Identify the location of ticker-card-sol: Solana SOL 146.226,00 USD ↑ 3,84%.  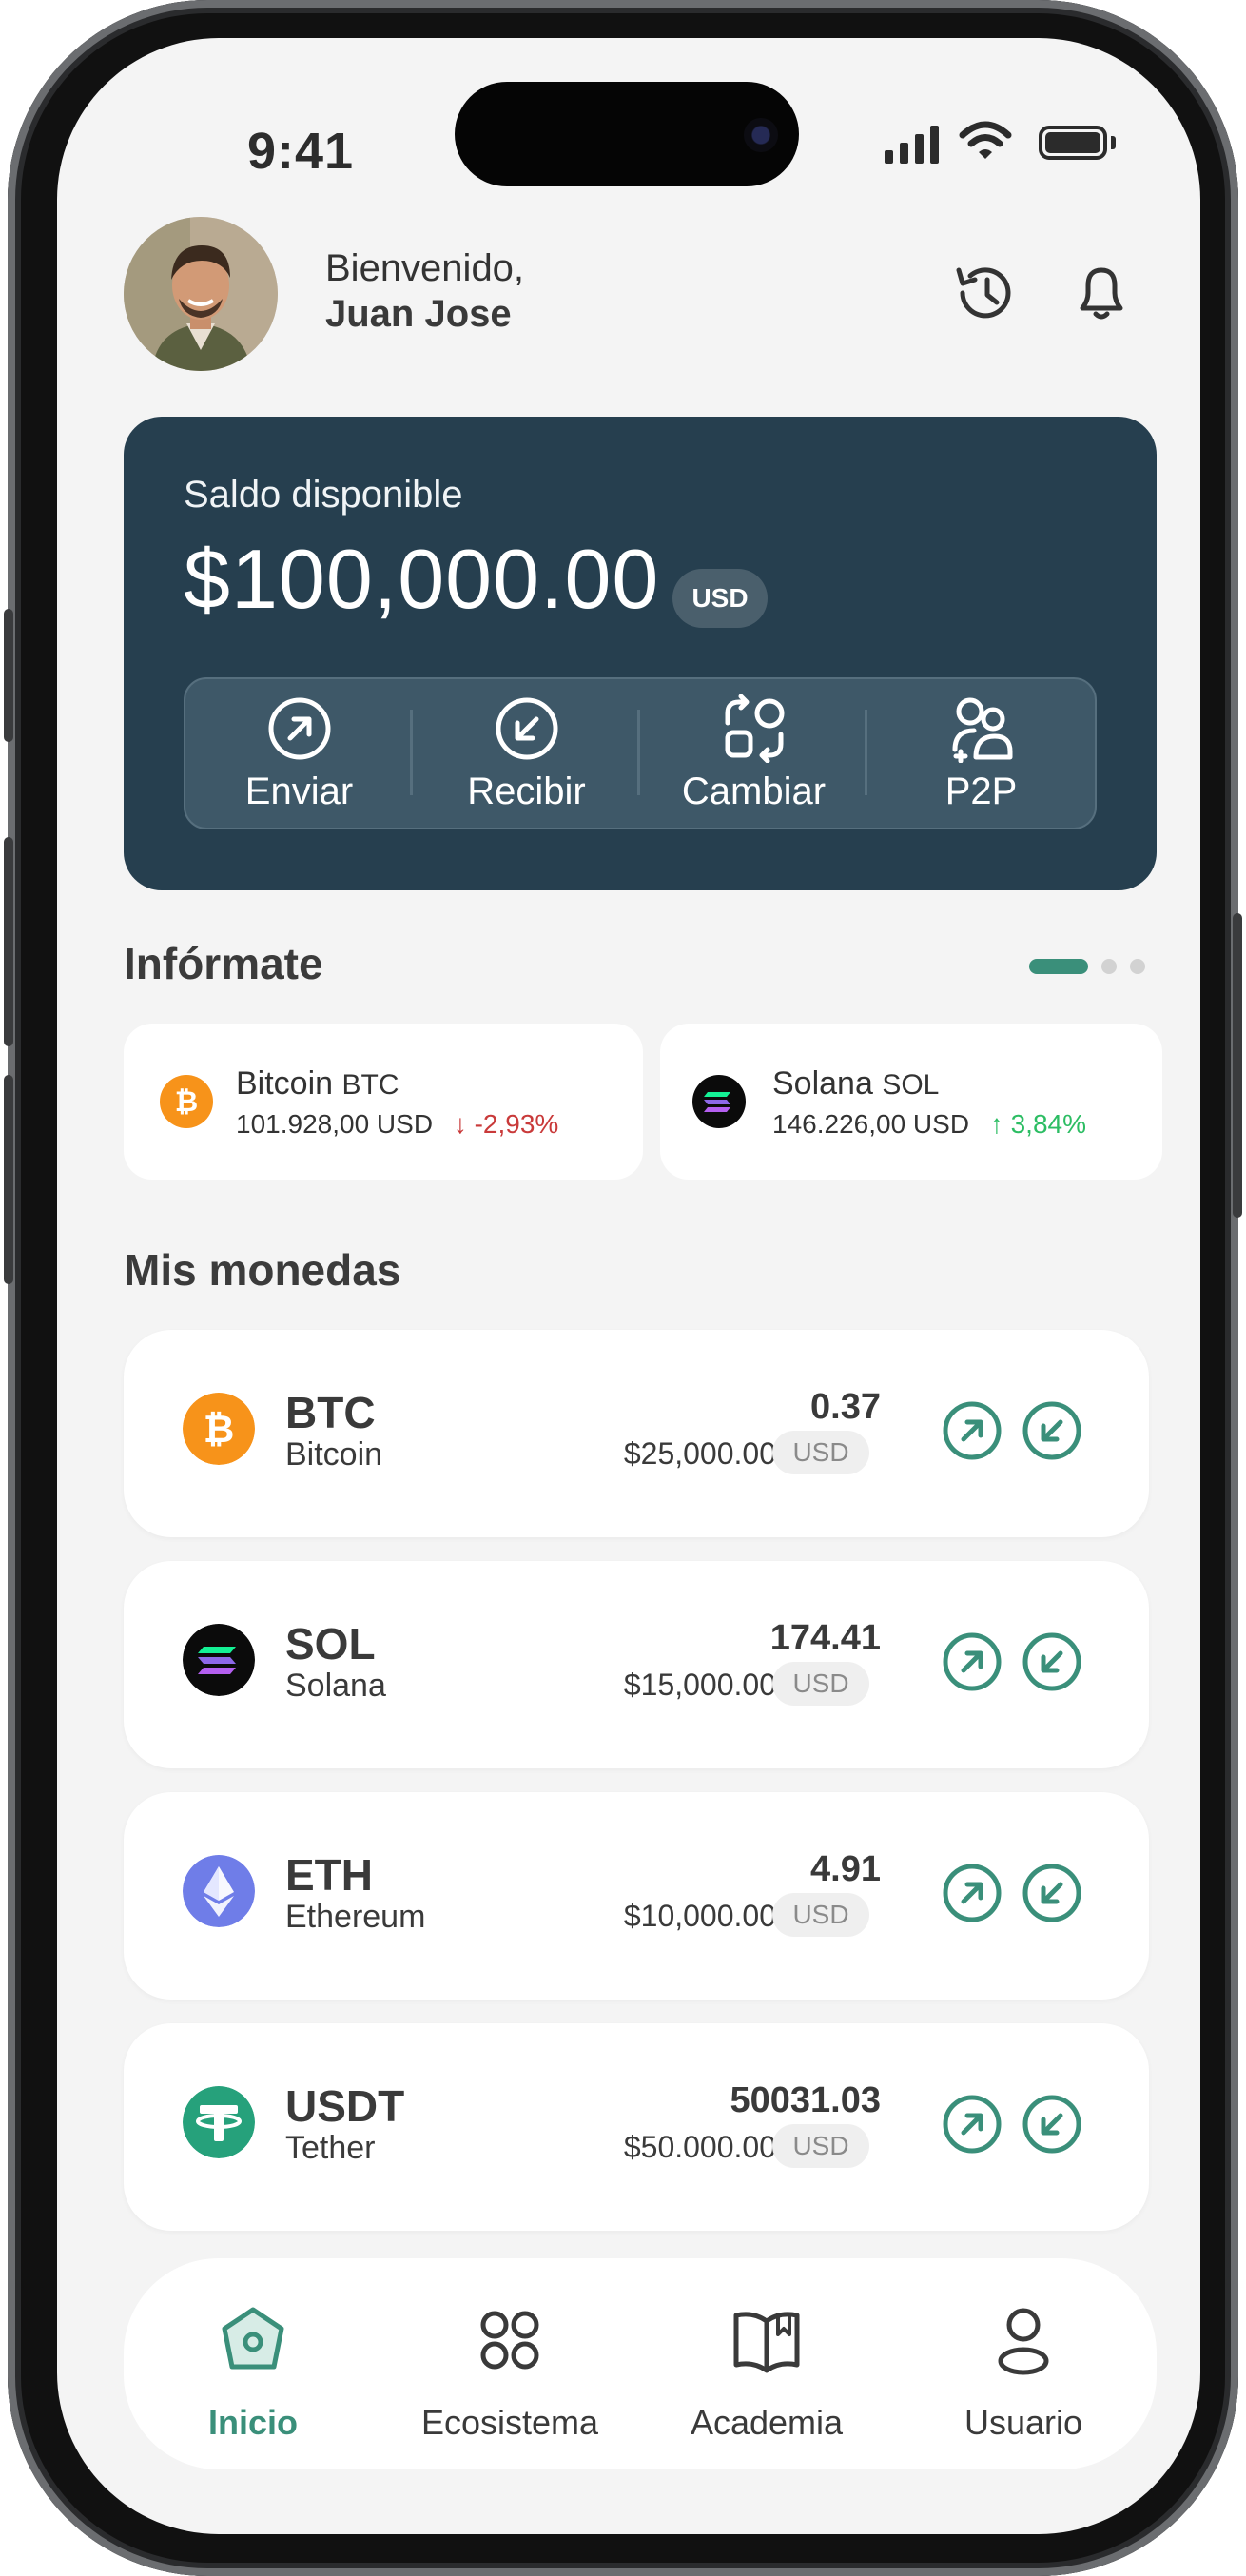
(911, 1102).